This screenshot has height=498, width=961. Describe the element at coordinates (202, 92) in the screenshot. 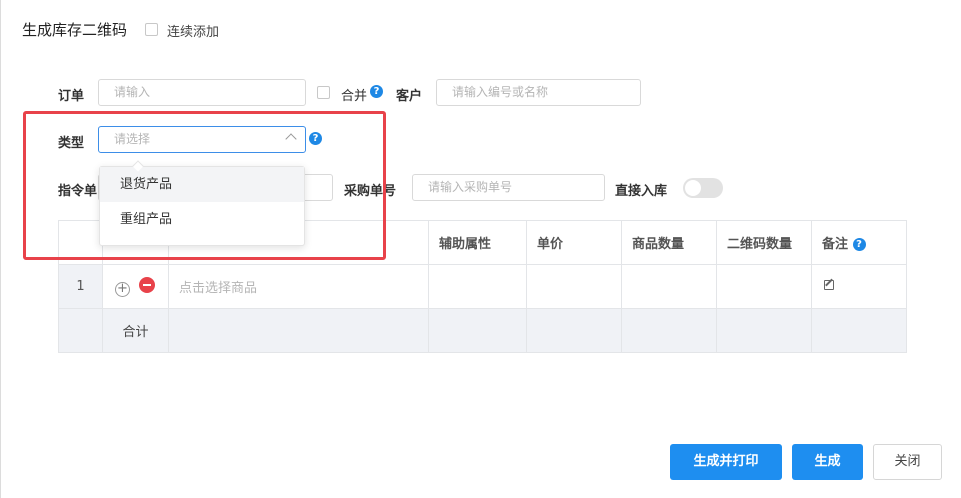

I see `order-input: 请输入` at that location.